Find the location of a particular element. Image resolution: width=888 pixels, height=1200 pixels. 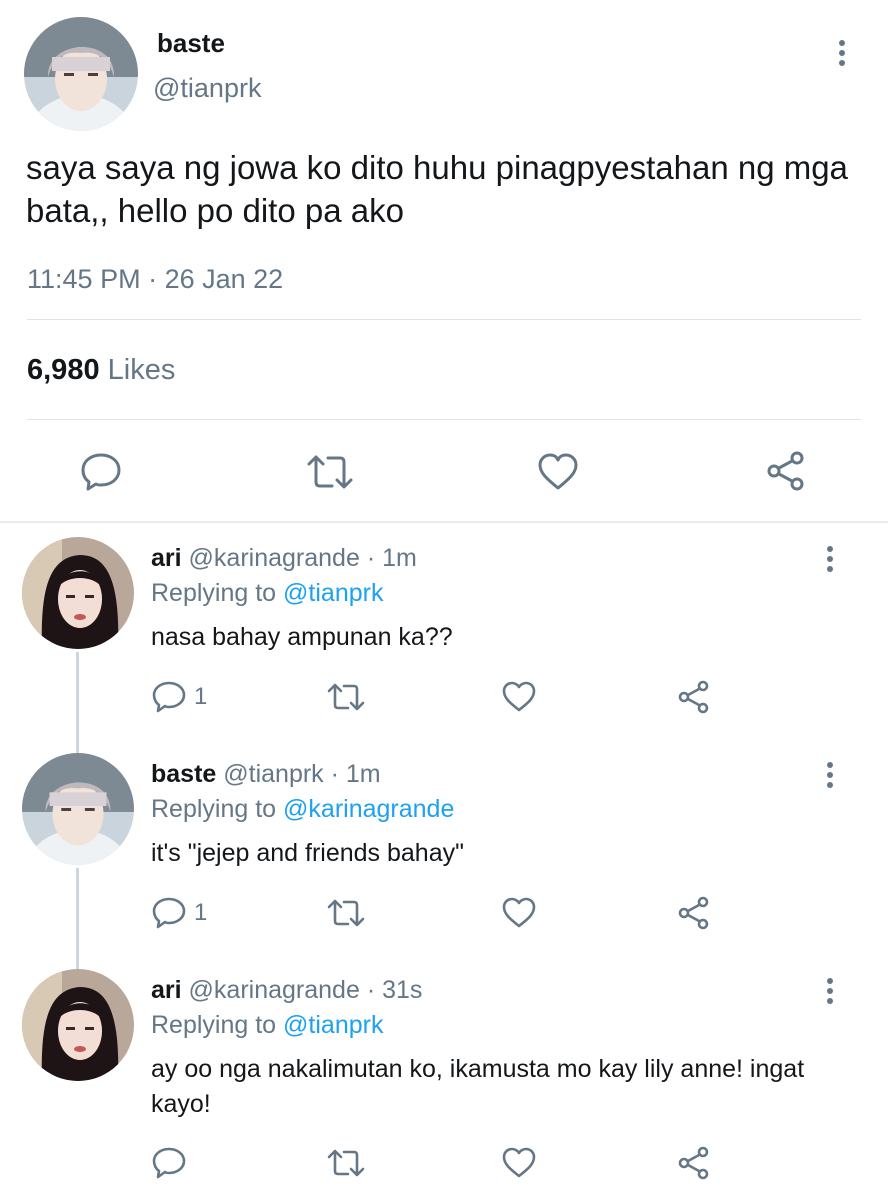

reply-text: it's "jejep and friends bahay" is located at coordinates (307, 853).